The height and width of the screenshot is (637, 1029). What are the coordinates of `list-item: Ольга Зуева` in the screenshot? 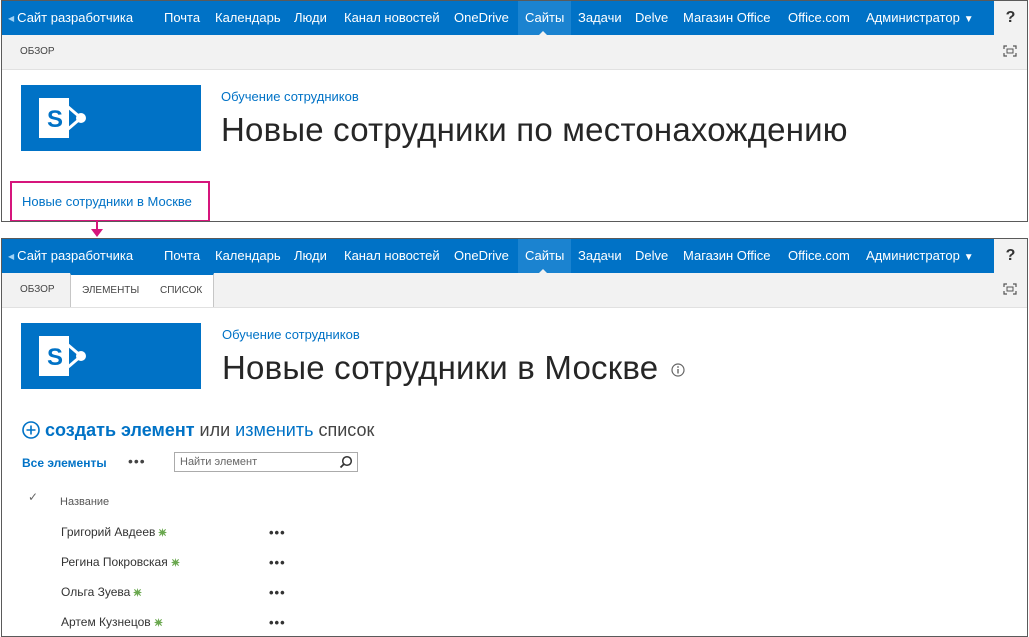 It's located at (102, 592).